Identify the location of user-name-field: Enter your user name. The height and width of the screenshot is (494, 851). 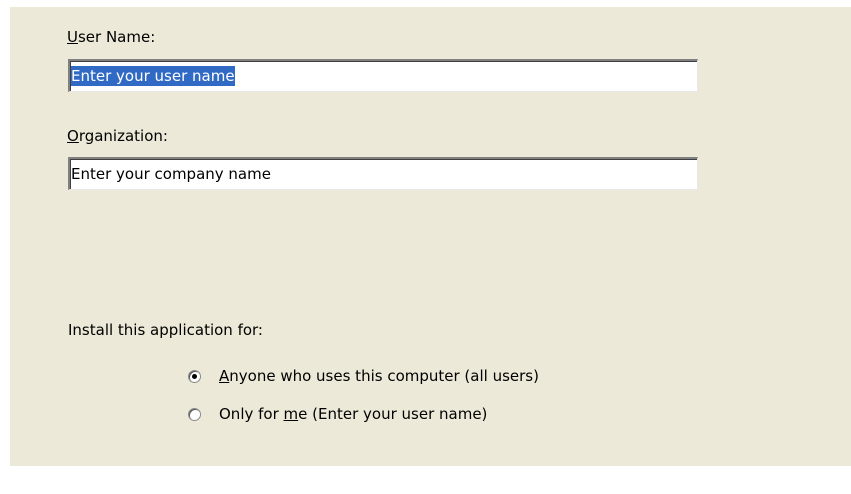
(383, 75).